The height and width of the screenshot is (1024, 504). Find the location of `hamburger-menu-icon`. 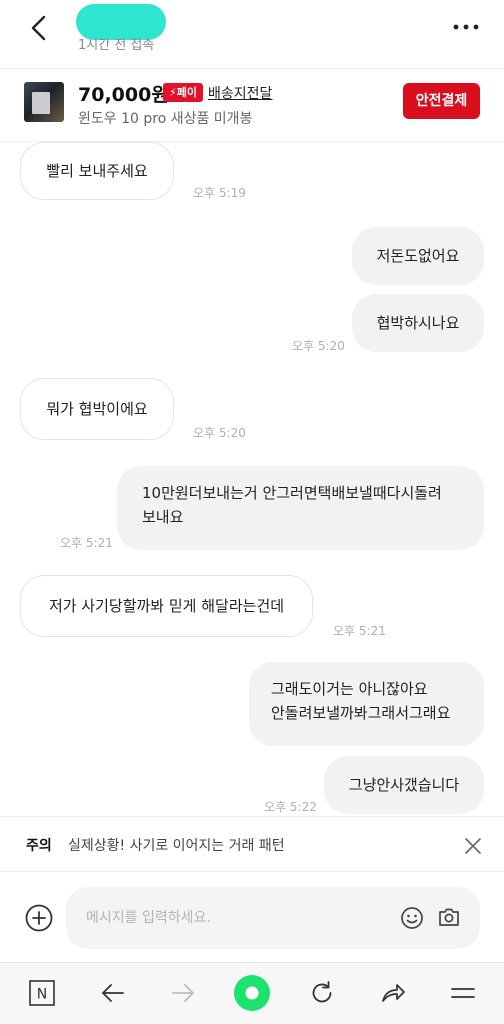

hamburger-menu-icon is located at coordinates (463, 993).